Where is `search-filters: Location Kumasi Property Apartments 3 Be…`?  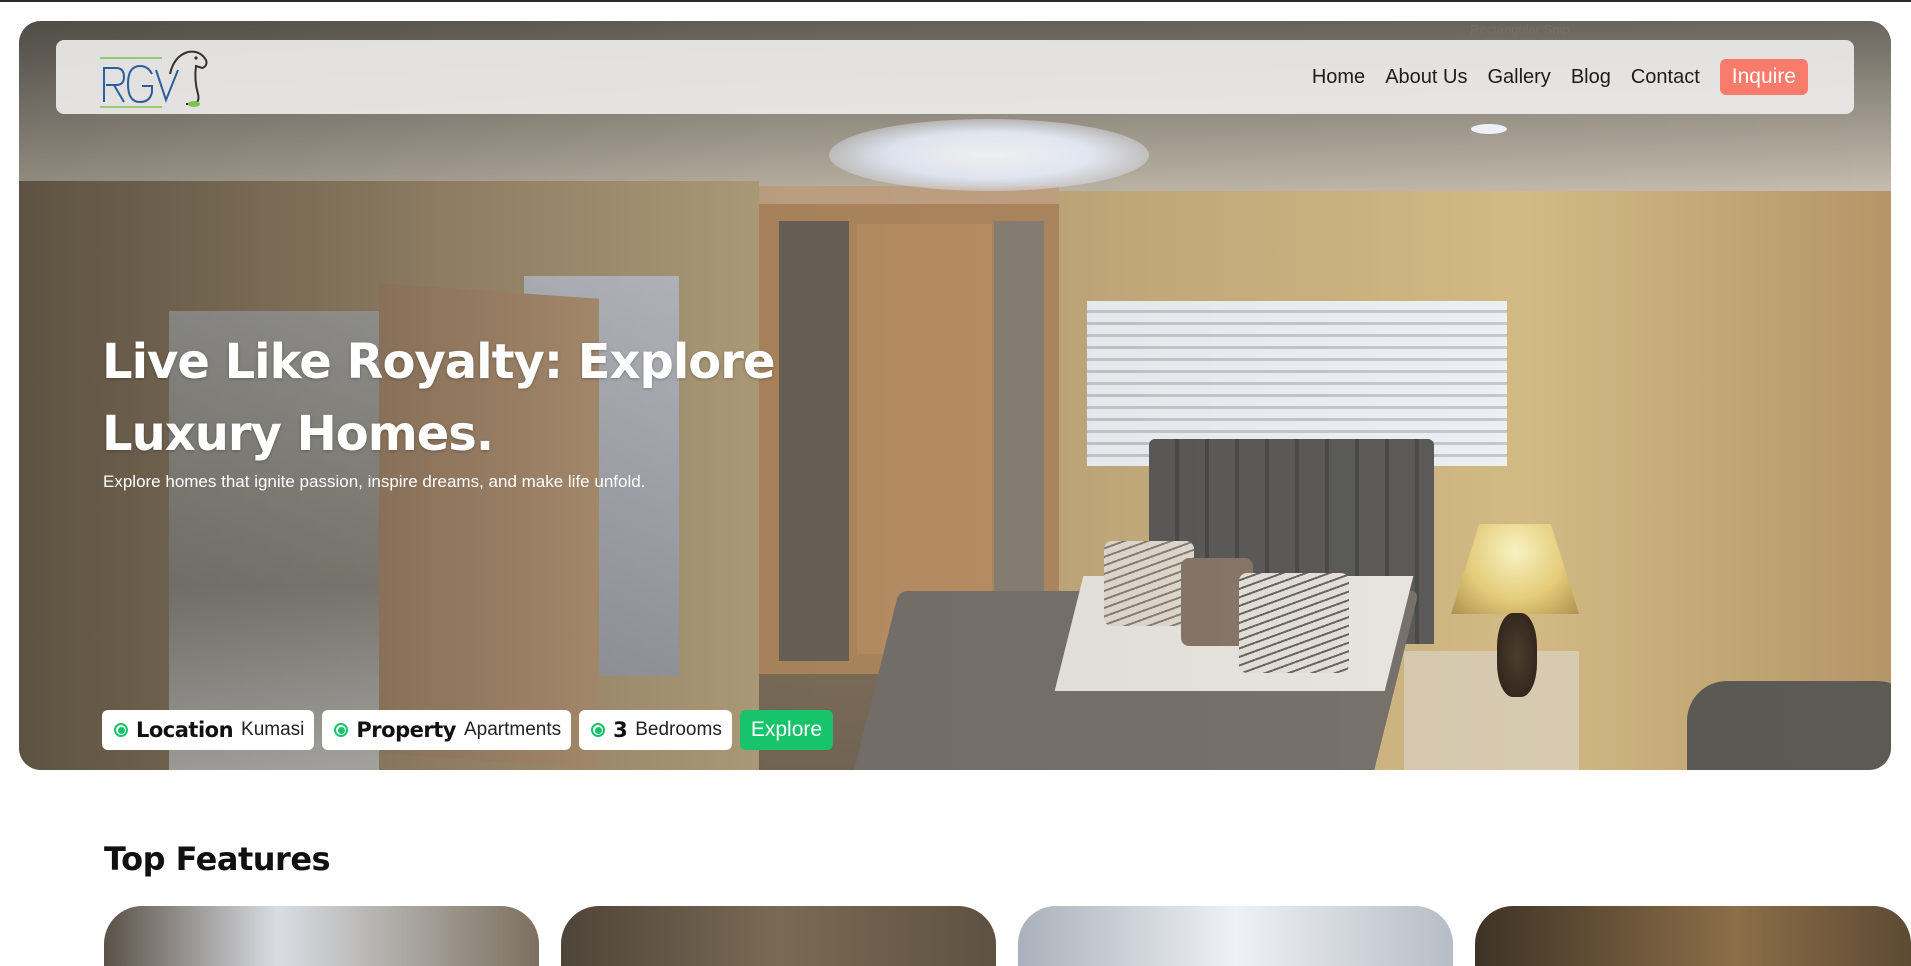
search-filters: Location Kumasi Property Apartments 3 Be… is located at coordinates (468, 730).